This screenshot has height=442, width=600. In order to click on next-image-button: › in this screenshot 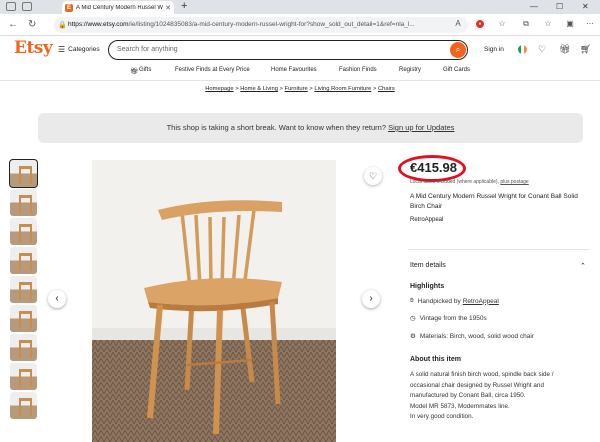, I will do `click(371, 299)`.